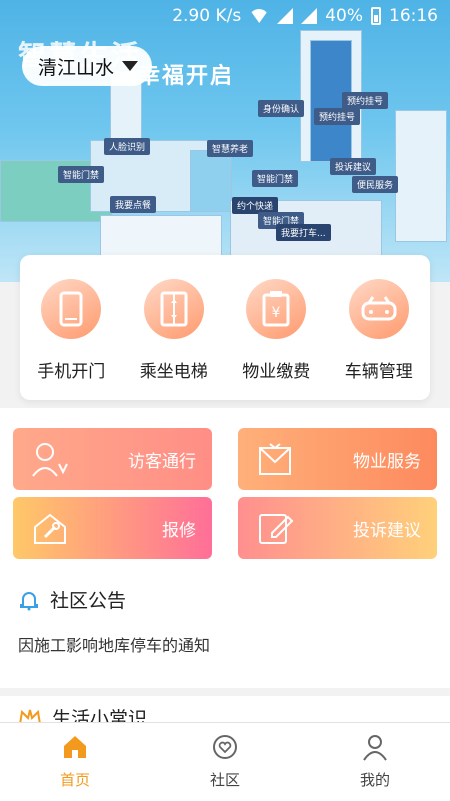 Image resolution: width=450 pixels, height=801 pixels. I want to click on tile-complaint: 投诉建议, so click(337, 528).